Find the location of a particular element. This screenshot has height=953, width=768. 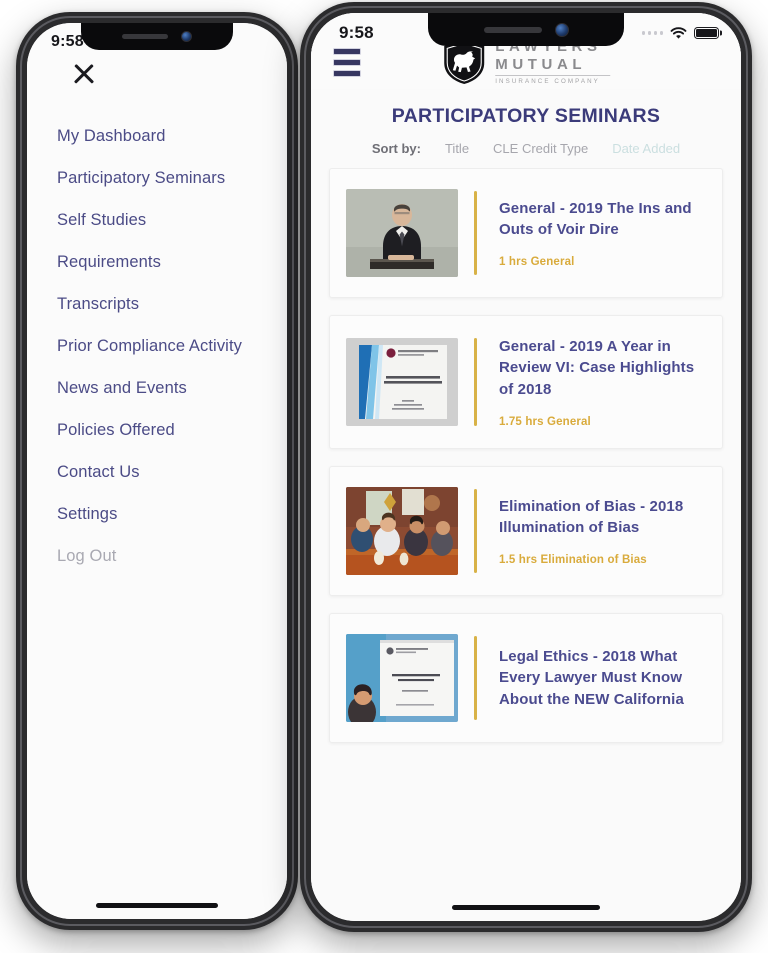

sort-option-cle-credit-type: CLE Credit Type is located at coordinates (540, 148).